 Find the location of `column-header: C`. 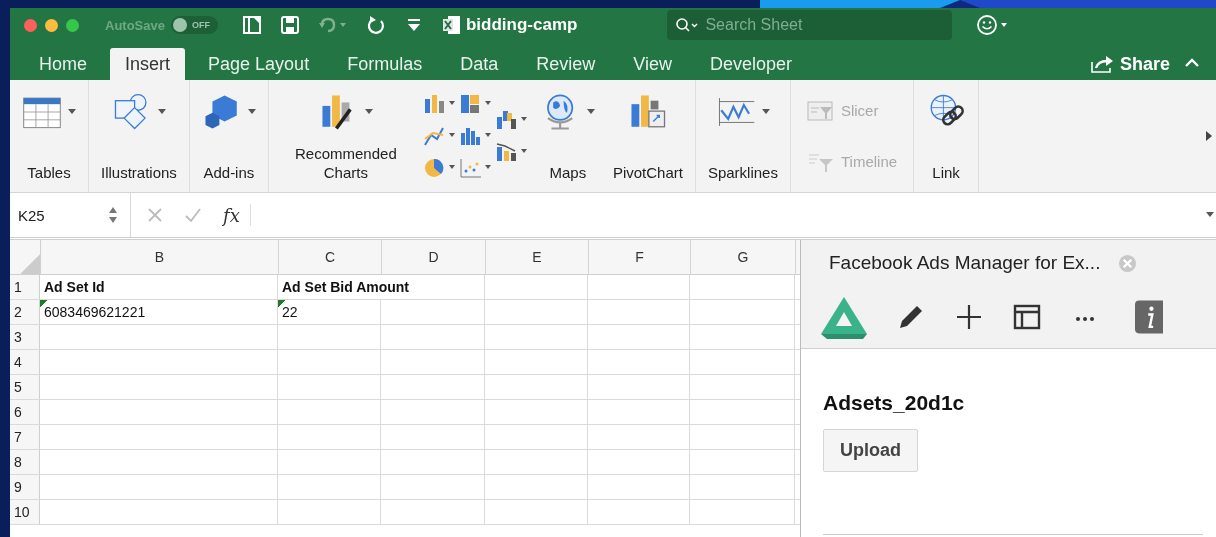

column-header: C is located at coordinates (330, 257).